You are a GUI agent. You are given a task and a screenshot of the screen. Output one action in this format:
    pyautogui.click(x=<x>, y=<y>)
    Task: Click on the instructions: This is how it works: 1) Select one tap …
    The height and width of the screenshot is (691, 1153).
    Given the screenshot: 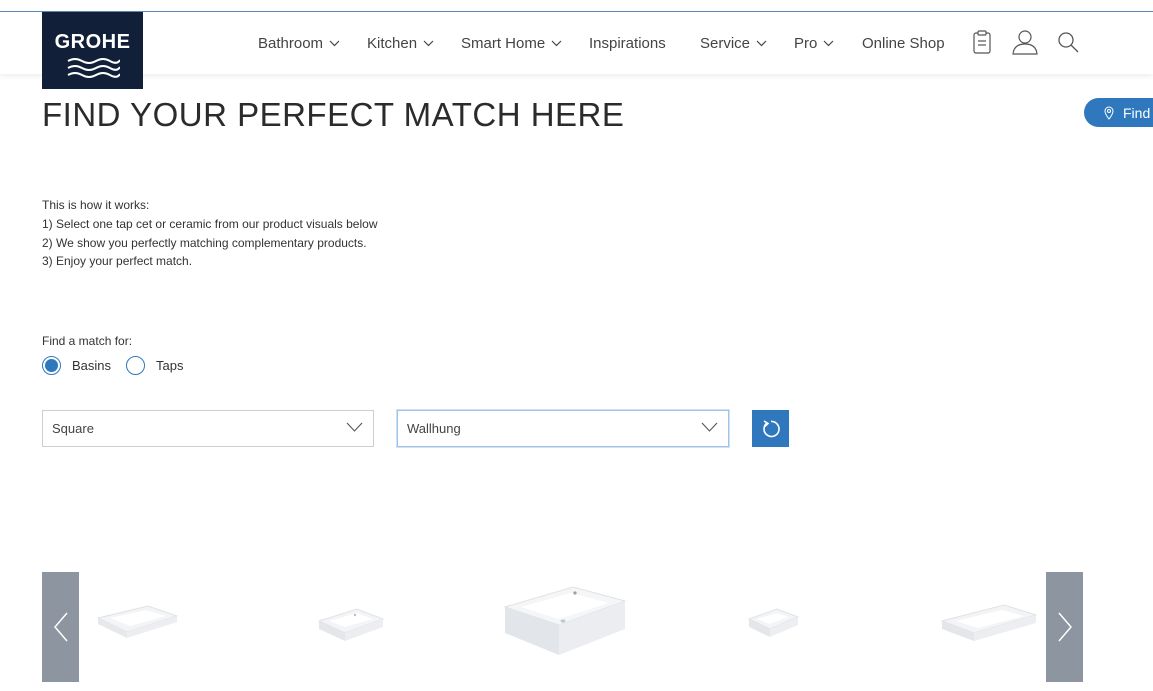 What is the action you would take?
    pyautogui.click(x=209, y=233)
    